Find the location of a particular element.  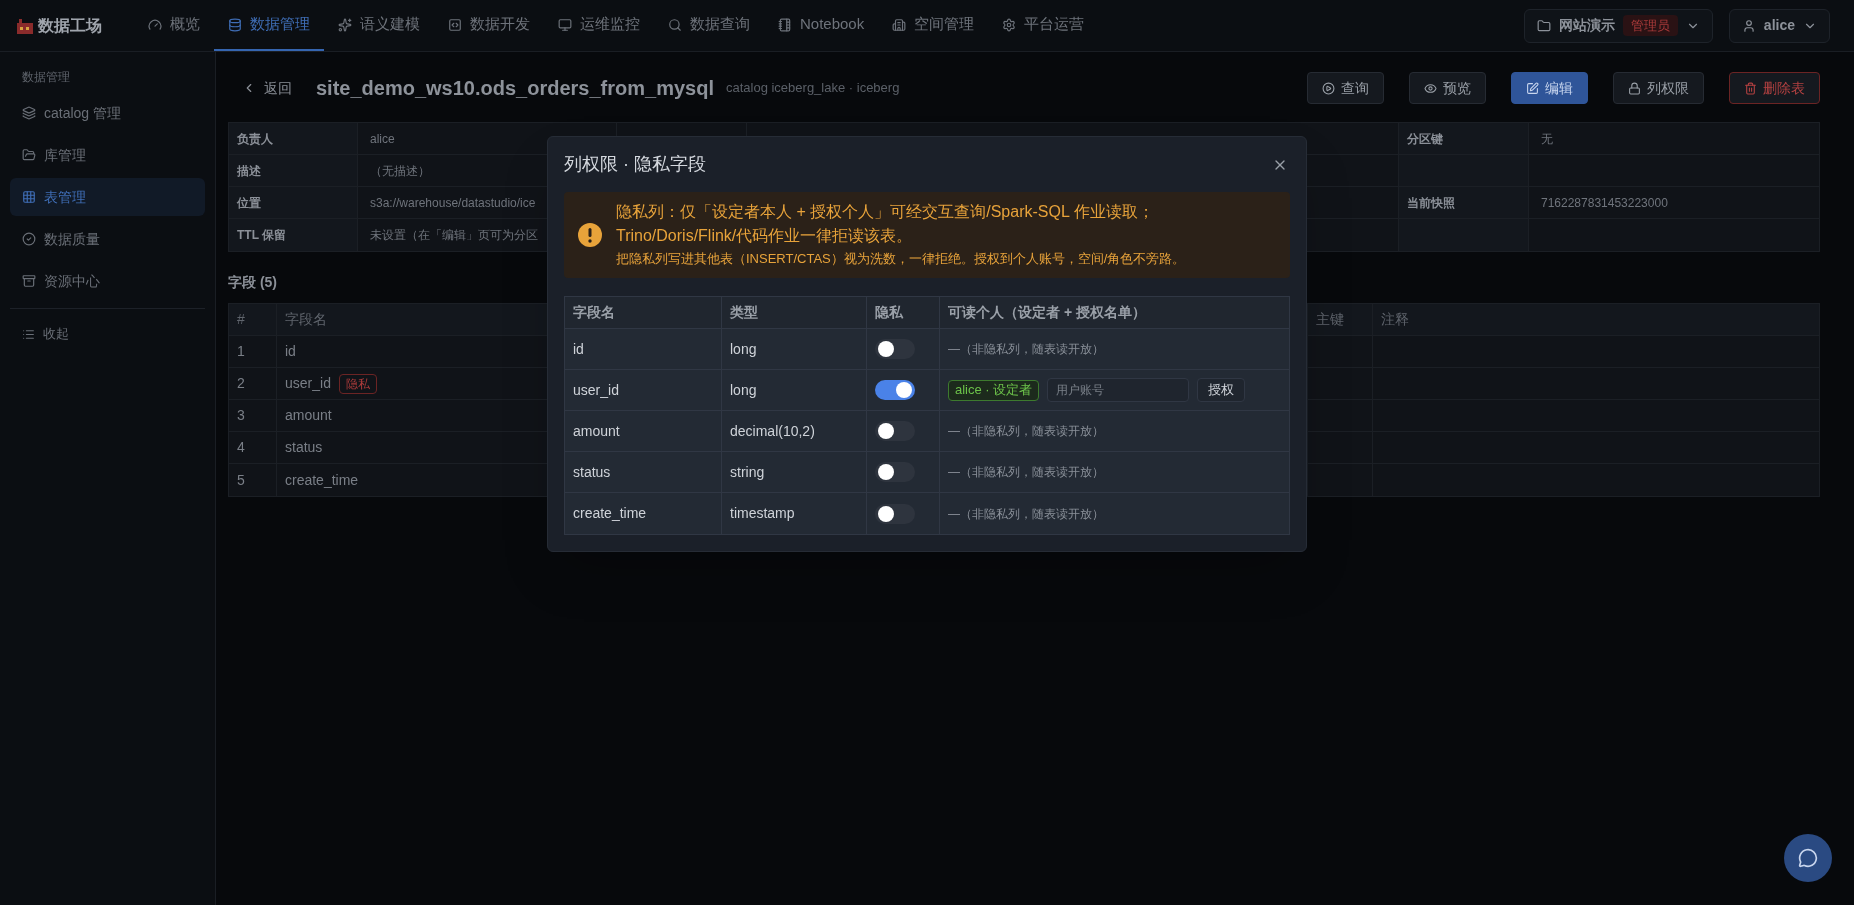

column-header: 主键 is located at coordinates (1330, 319).